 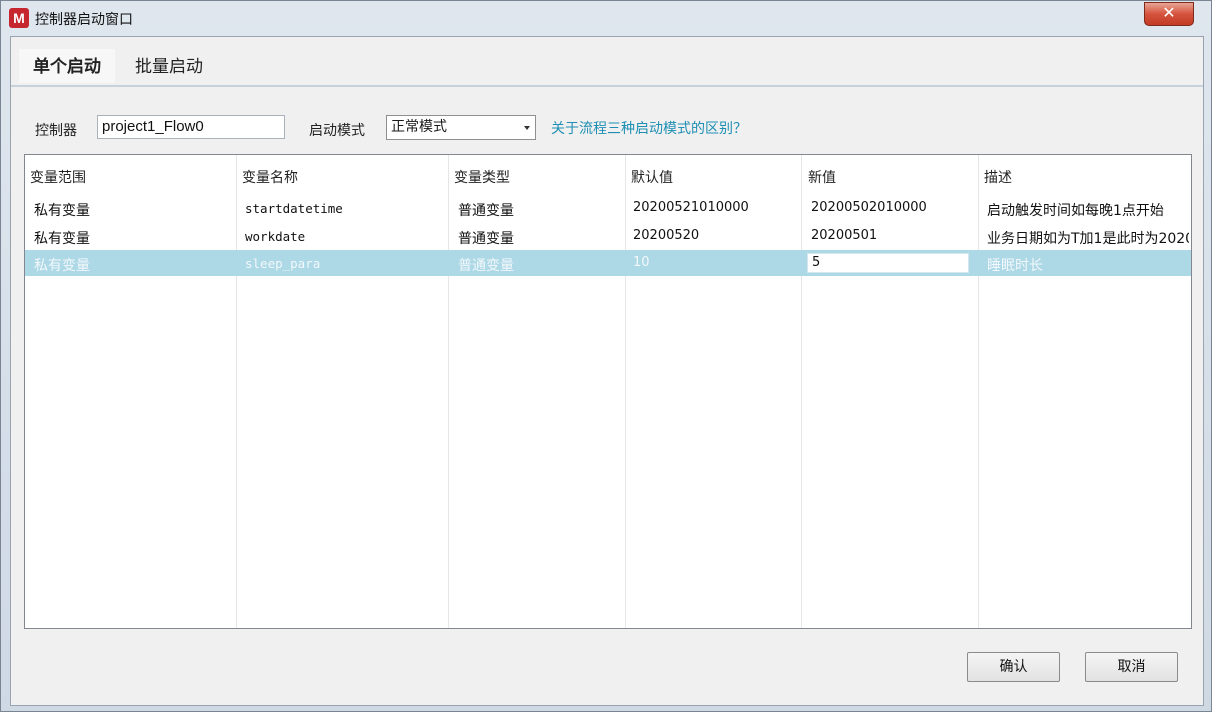 What do you see at coordinates (1015, 266) in the screenshot?
I see `cell-description: 睡眠时长` at bounding box center [1015, 266].